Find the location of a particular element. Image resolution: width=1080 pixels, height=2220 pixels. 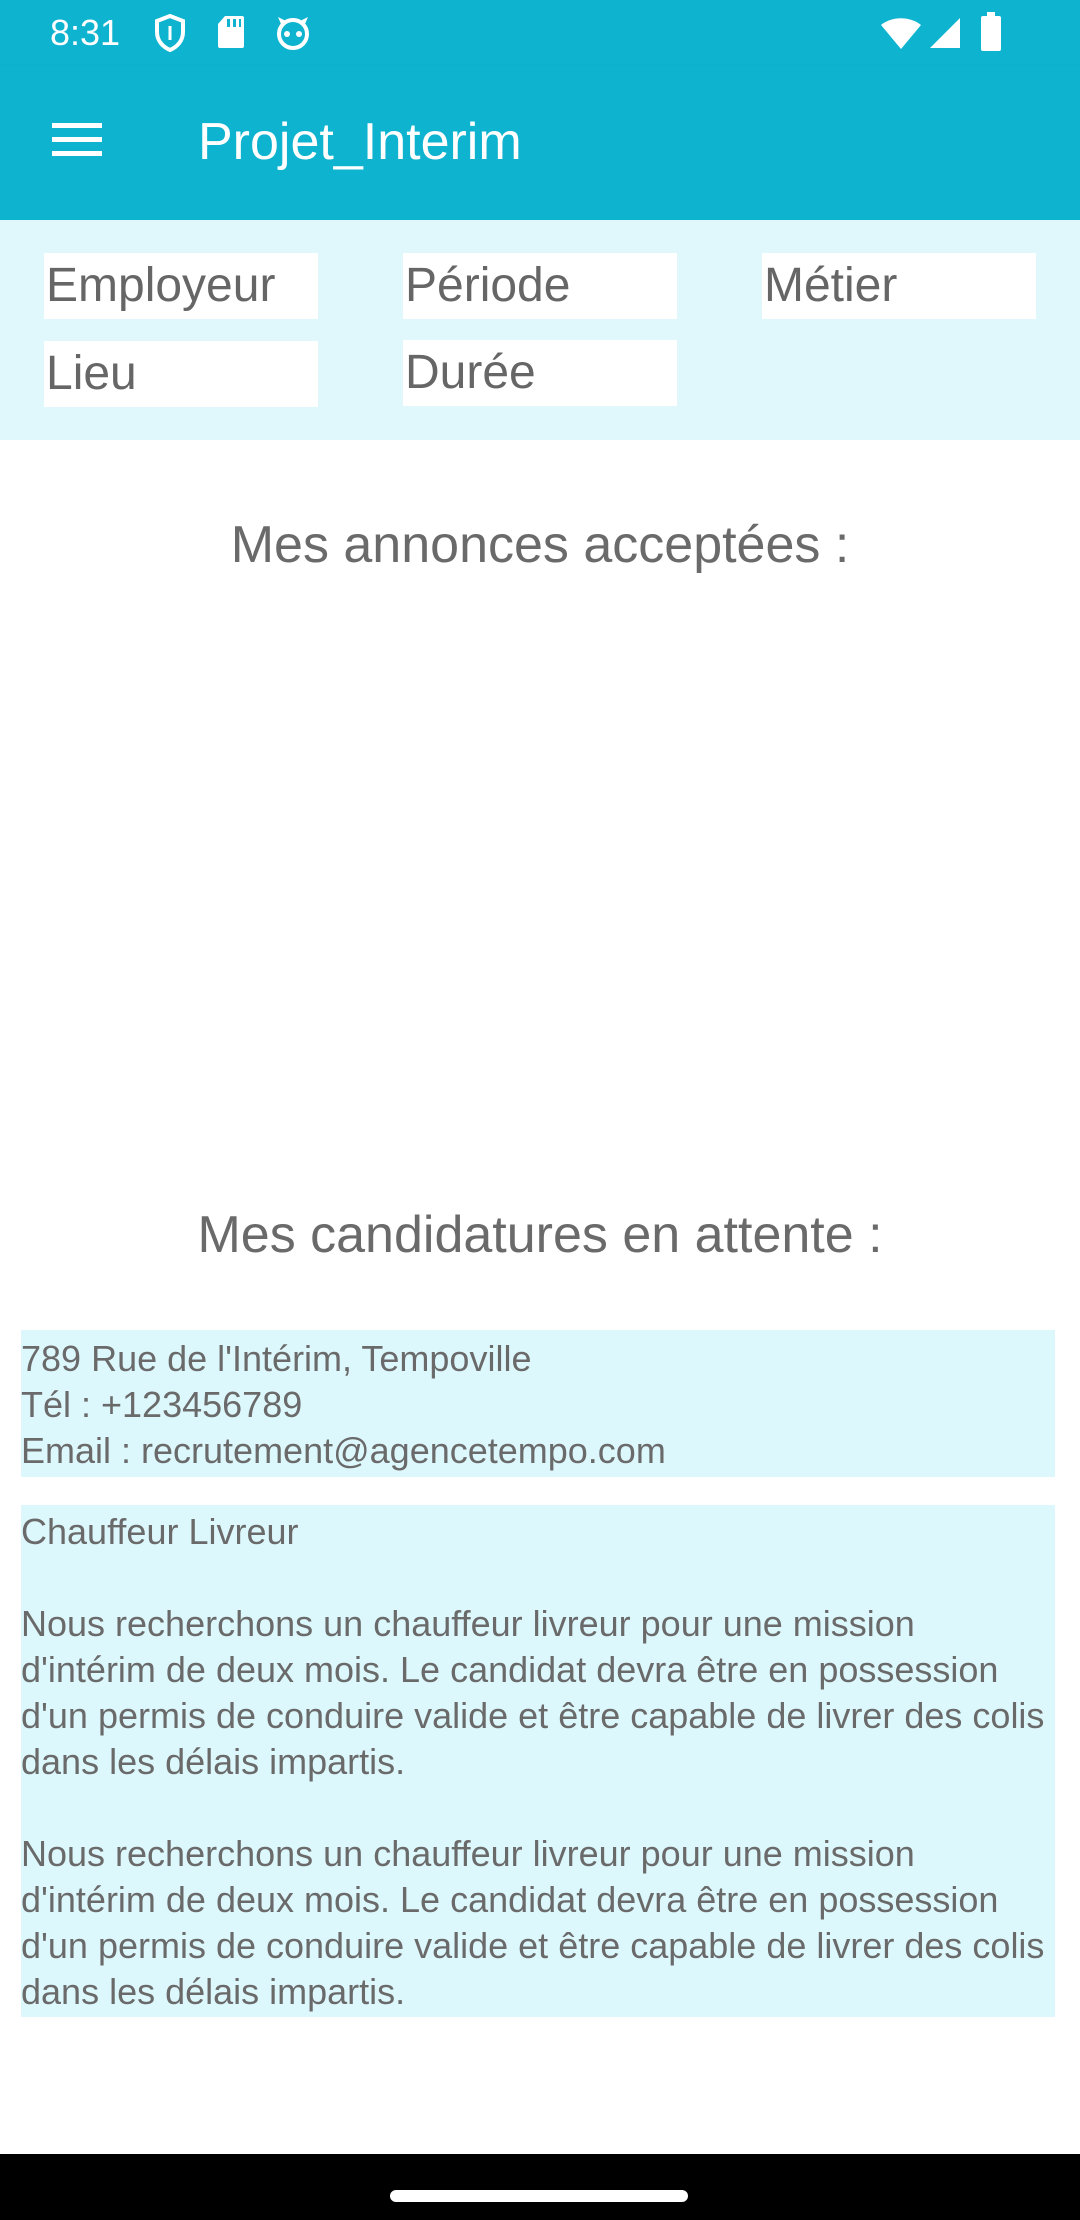

hamburger-menu-icon is located at coordinates (77, 141).